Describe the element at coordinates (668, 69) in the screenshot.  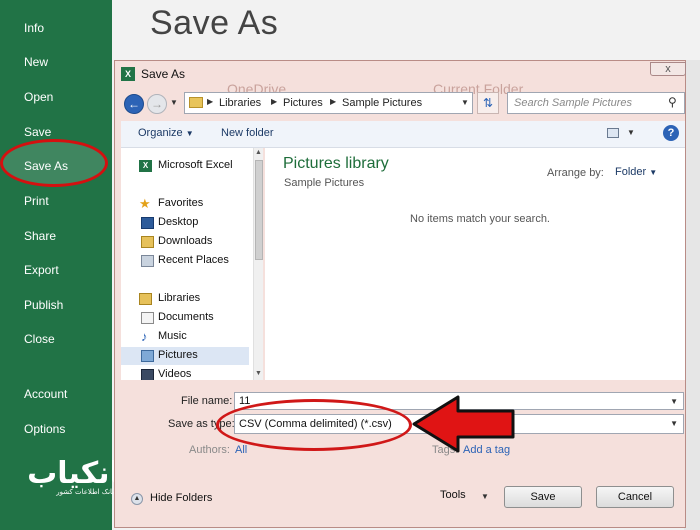
I see `close-button: x` at that location.